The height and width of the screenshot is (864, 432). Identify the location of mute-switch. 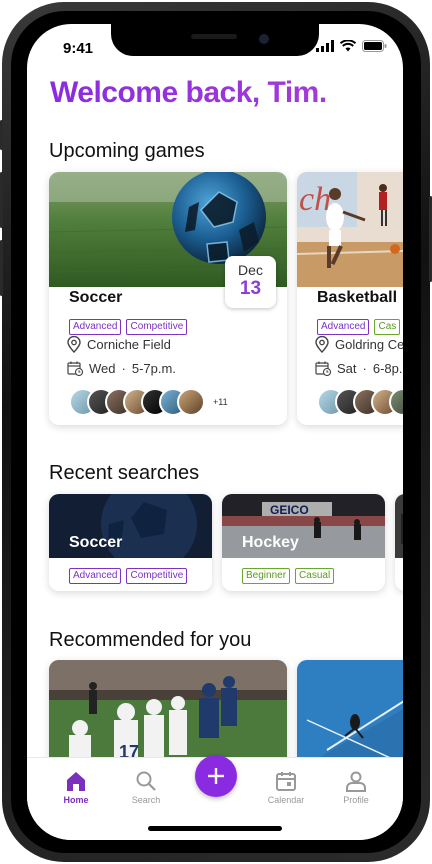
(1, 135).